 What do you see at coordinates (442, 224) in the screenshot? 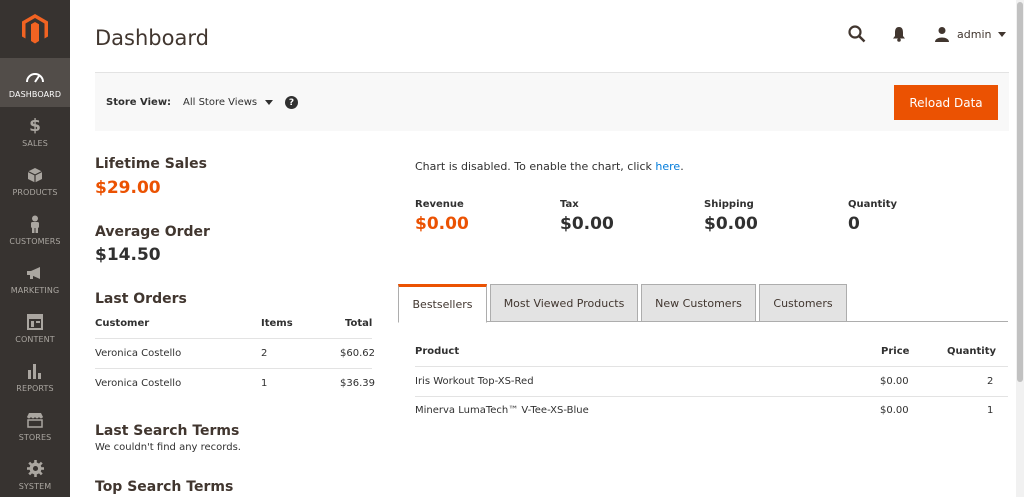
I see `revenue-value: $0.00` at bounding box center [442, 224].